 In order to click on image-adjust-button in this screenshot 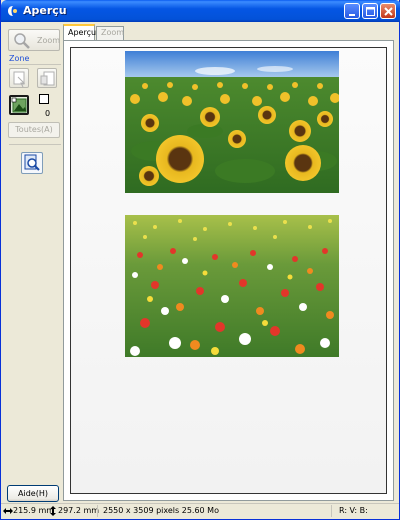, I will do `click(32, 163)`.